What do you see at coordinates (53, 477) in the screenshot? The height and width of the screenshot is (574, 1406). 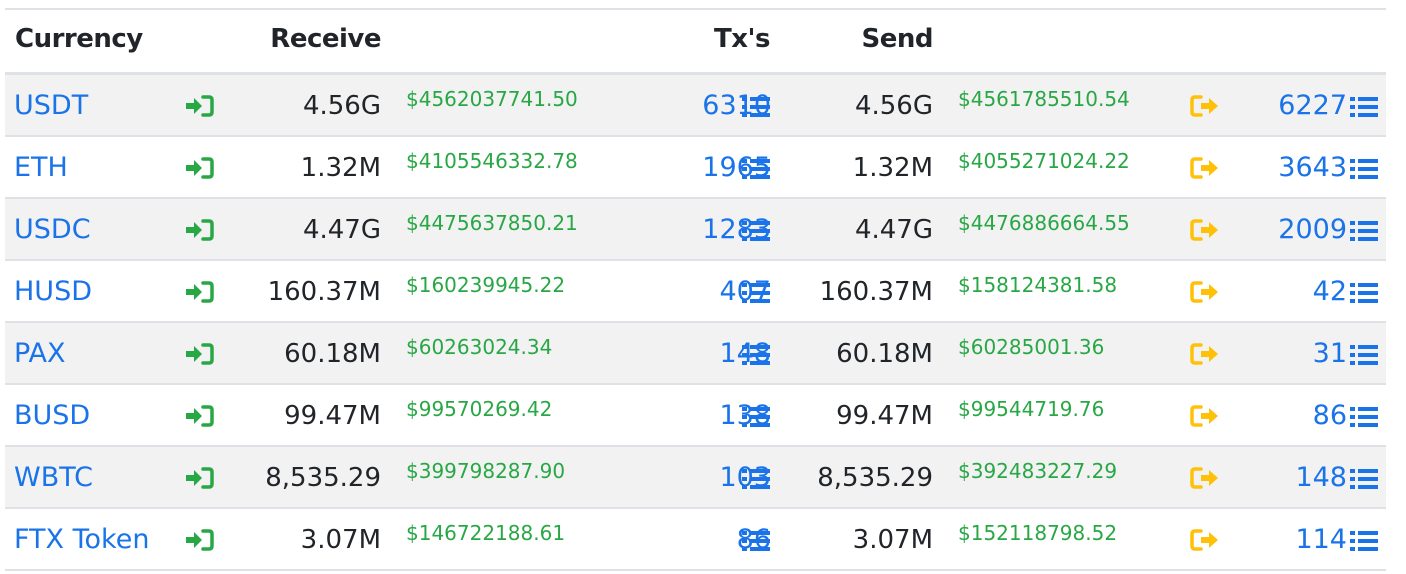 I see `currency-link: WBTC` at bounding box center [53, 477].